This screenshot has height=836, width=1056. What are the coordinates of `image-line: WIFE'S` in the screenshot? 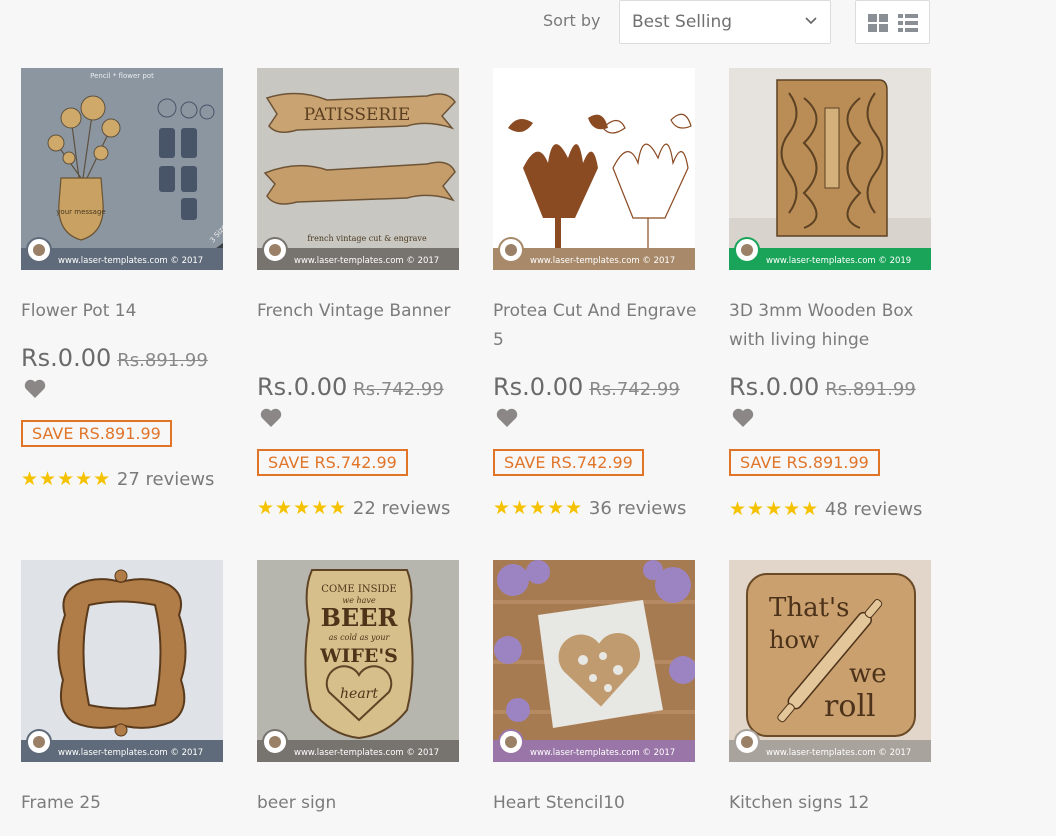 It's located at (358, 656).